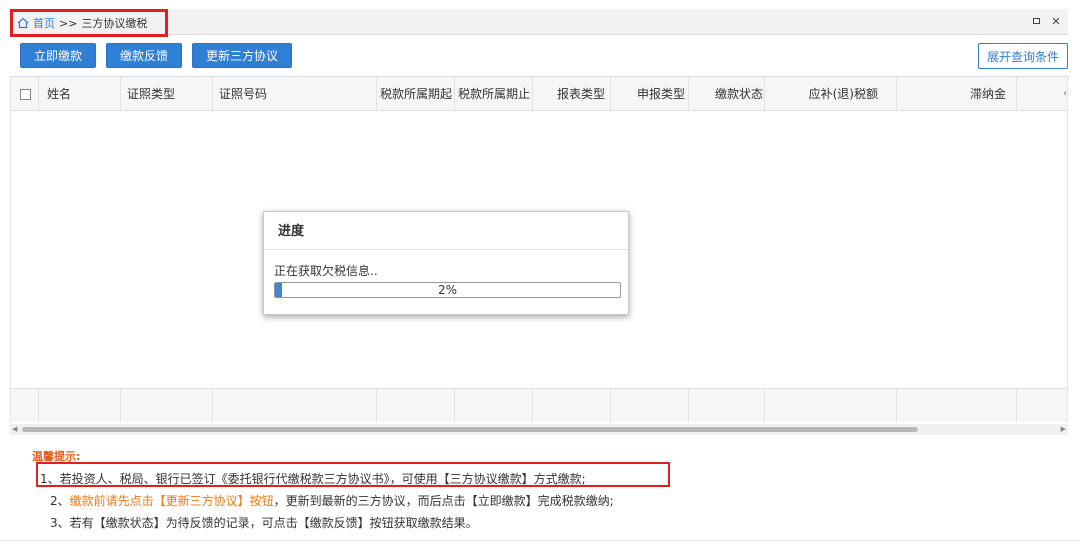 The width and height of the screenshot is (1080, 548). Describe the element at coordinates (572, 94) in the screenshot. I see `column-header-report-type: 报表类型` at that location.